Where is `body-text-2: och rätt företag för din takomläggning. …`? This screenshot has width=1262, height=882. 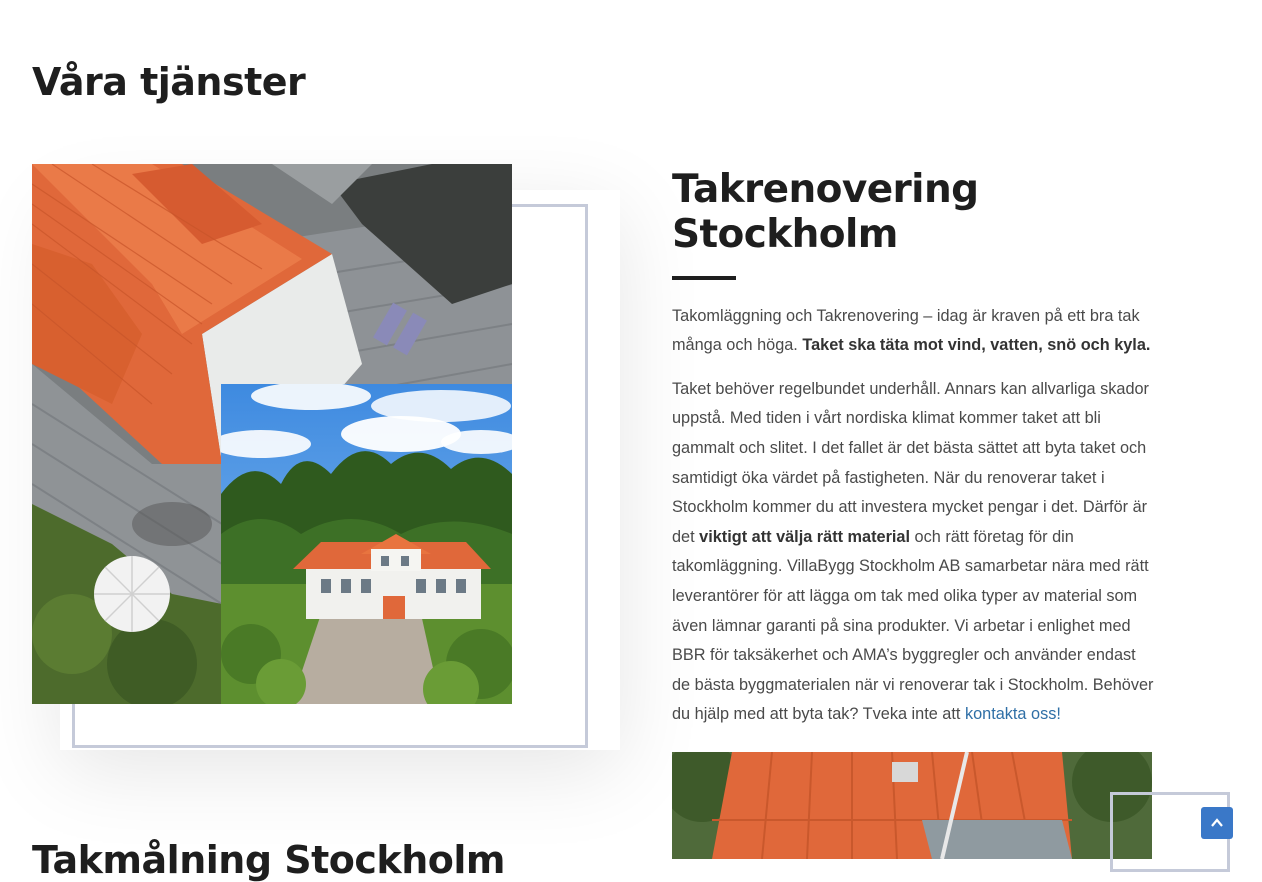
body-text-2: och rätt företag för din takomläggning. … is located at coordinates (913, 625).